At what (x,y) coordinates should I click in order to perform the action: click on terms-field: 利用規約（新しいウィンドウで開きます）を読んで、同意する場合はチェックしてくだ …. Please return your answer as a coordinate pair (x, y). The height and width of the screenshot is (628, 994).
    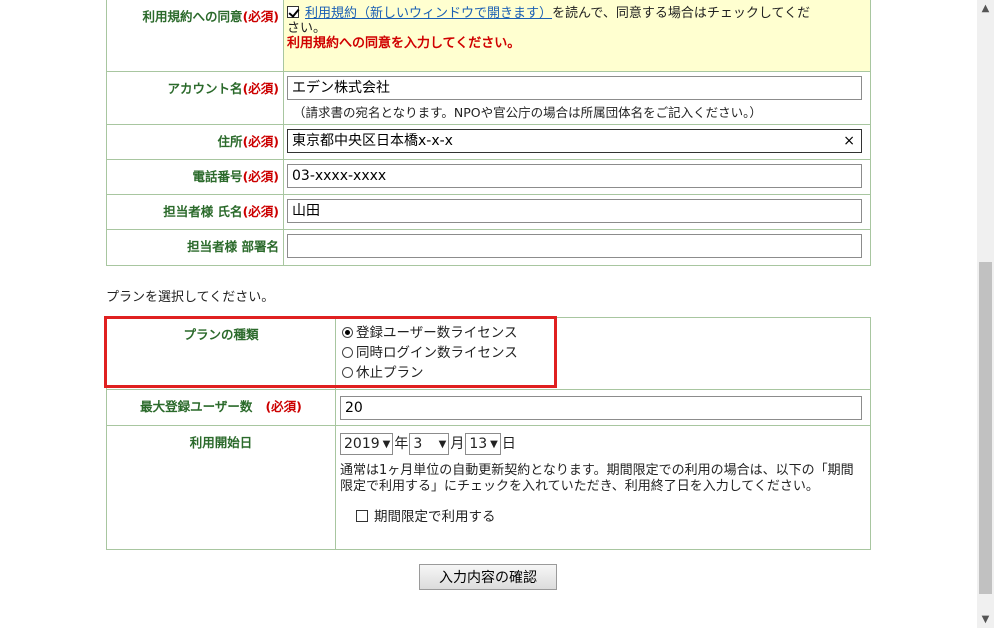
    Looking at the image, I should click on (577, 35).